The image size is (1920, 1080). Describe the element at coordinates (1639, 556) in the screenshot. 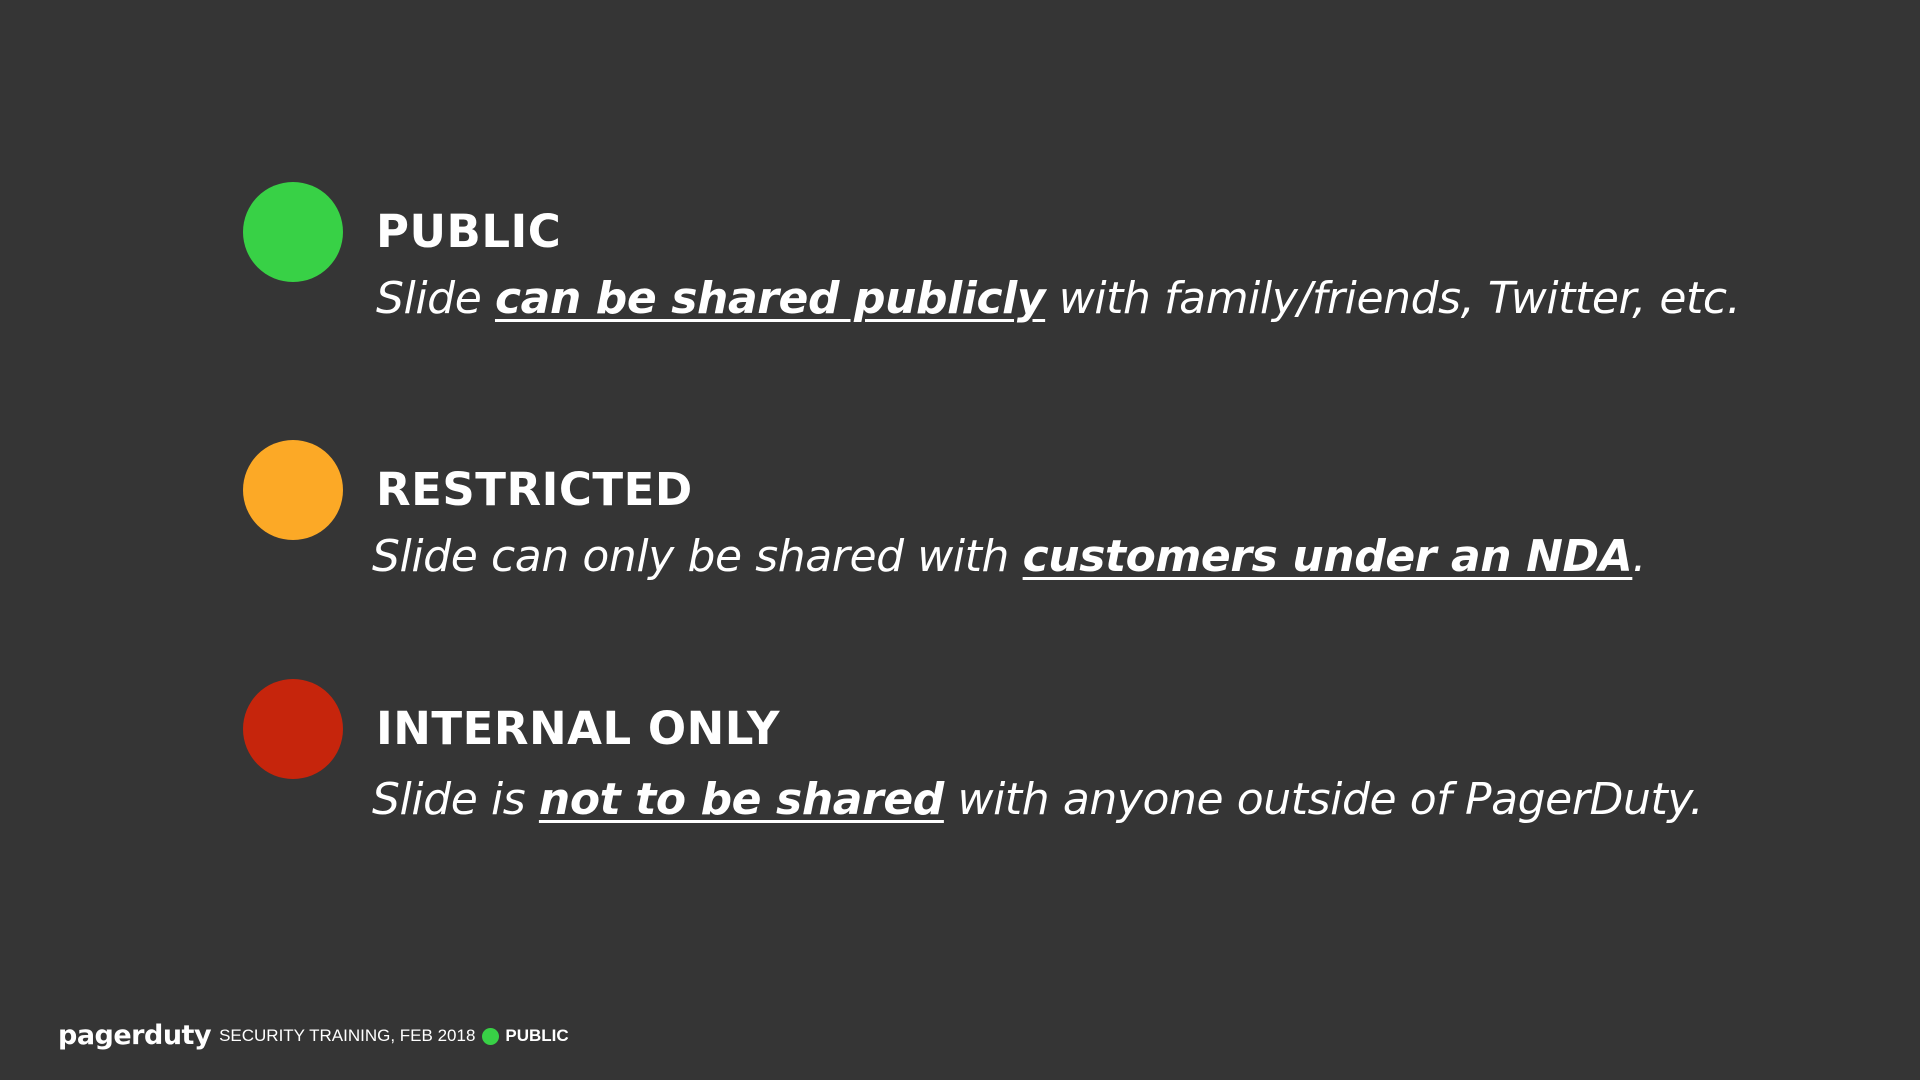

I see `description-text: .` at that location.